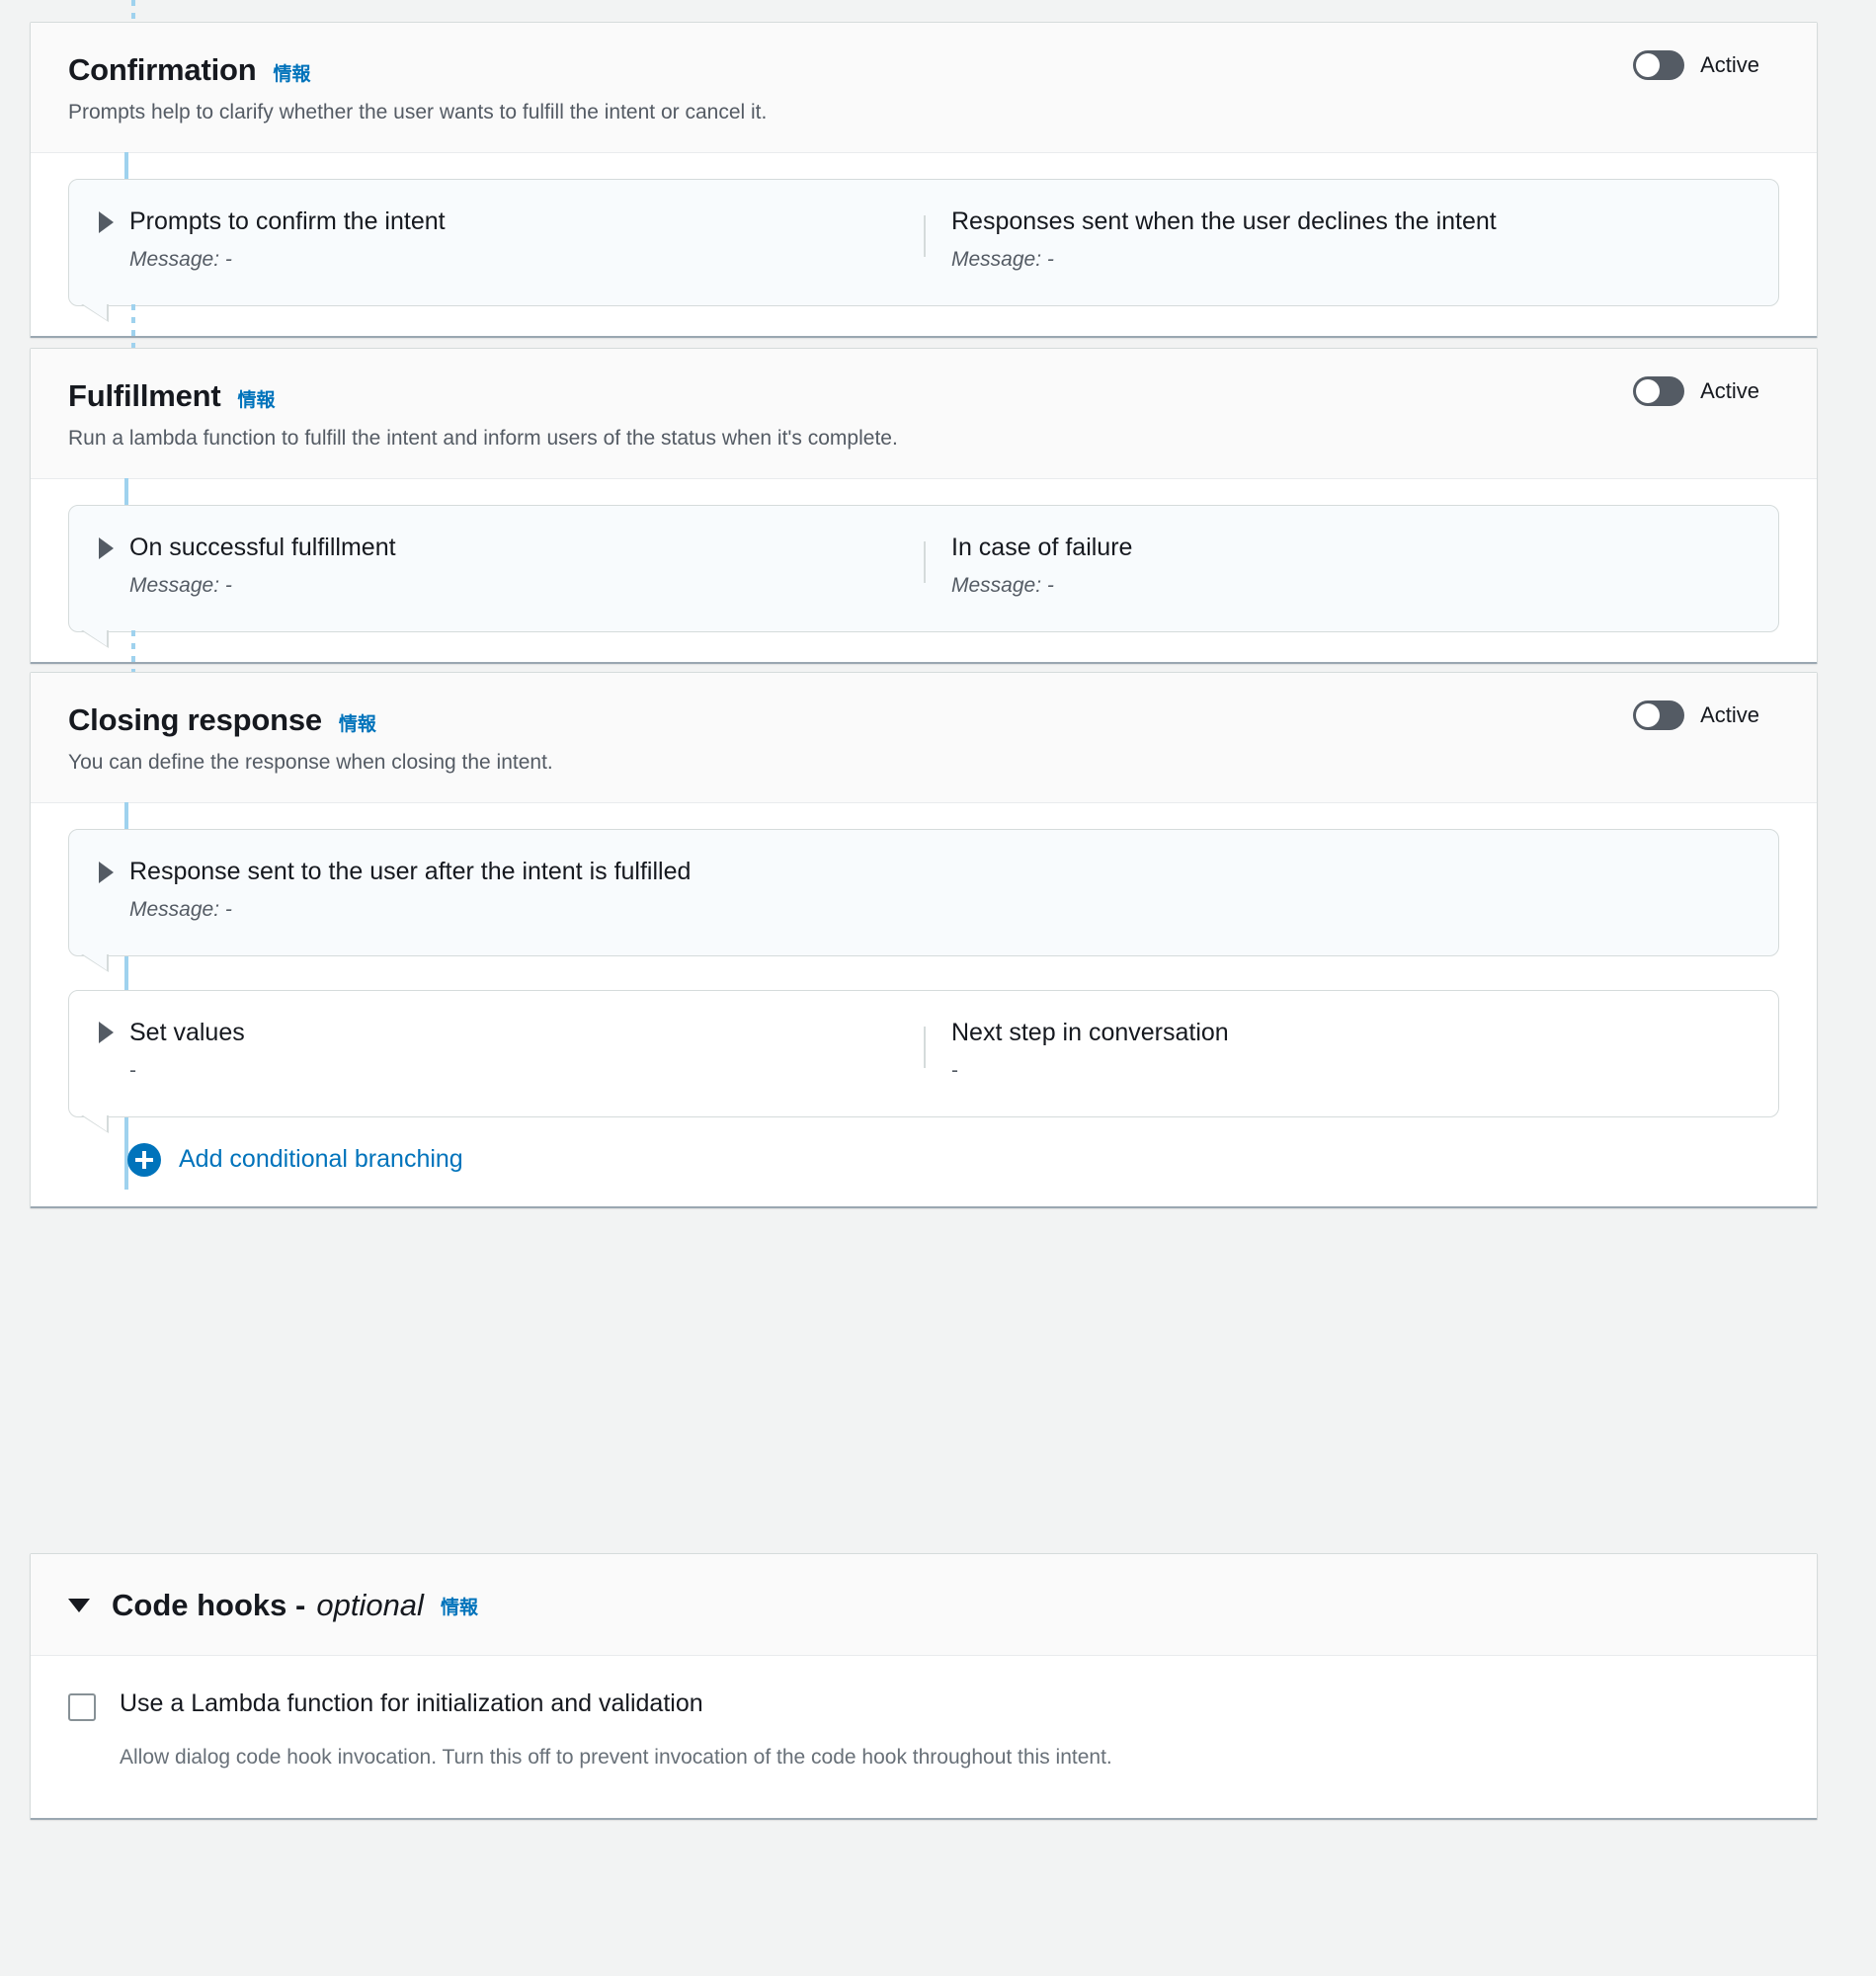  I want to click on next-step-col: Next step in conversation -, so click(1337, 1051).